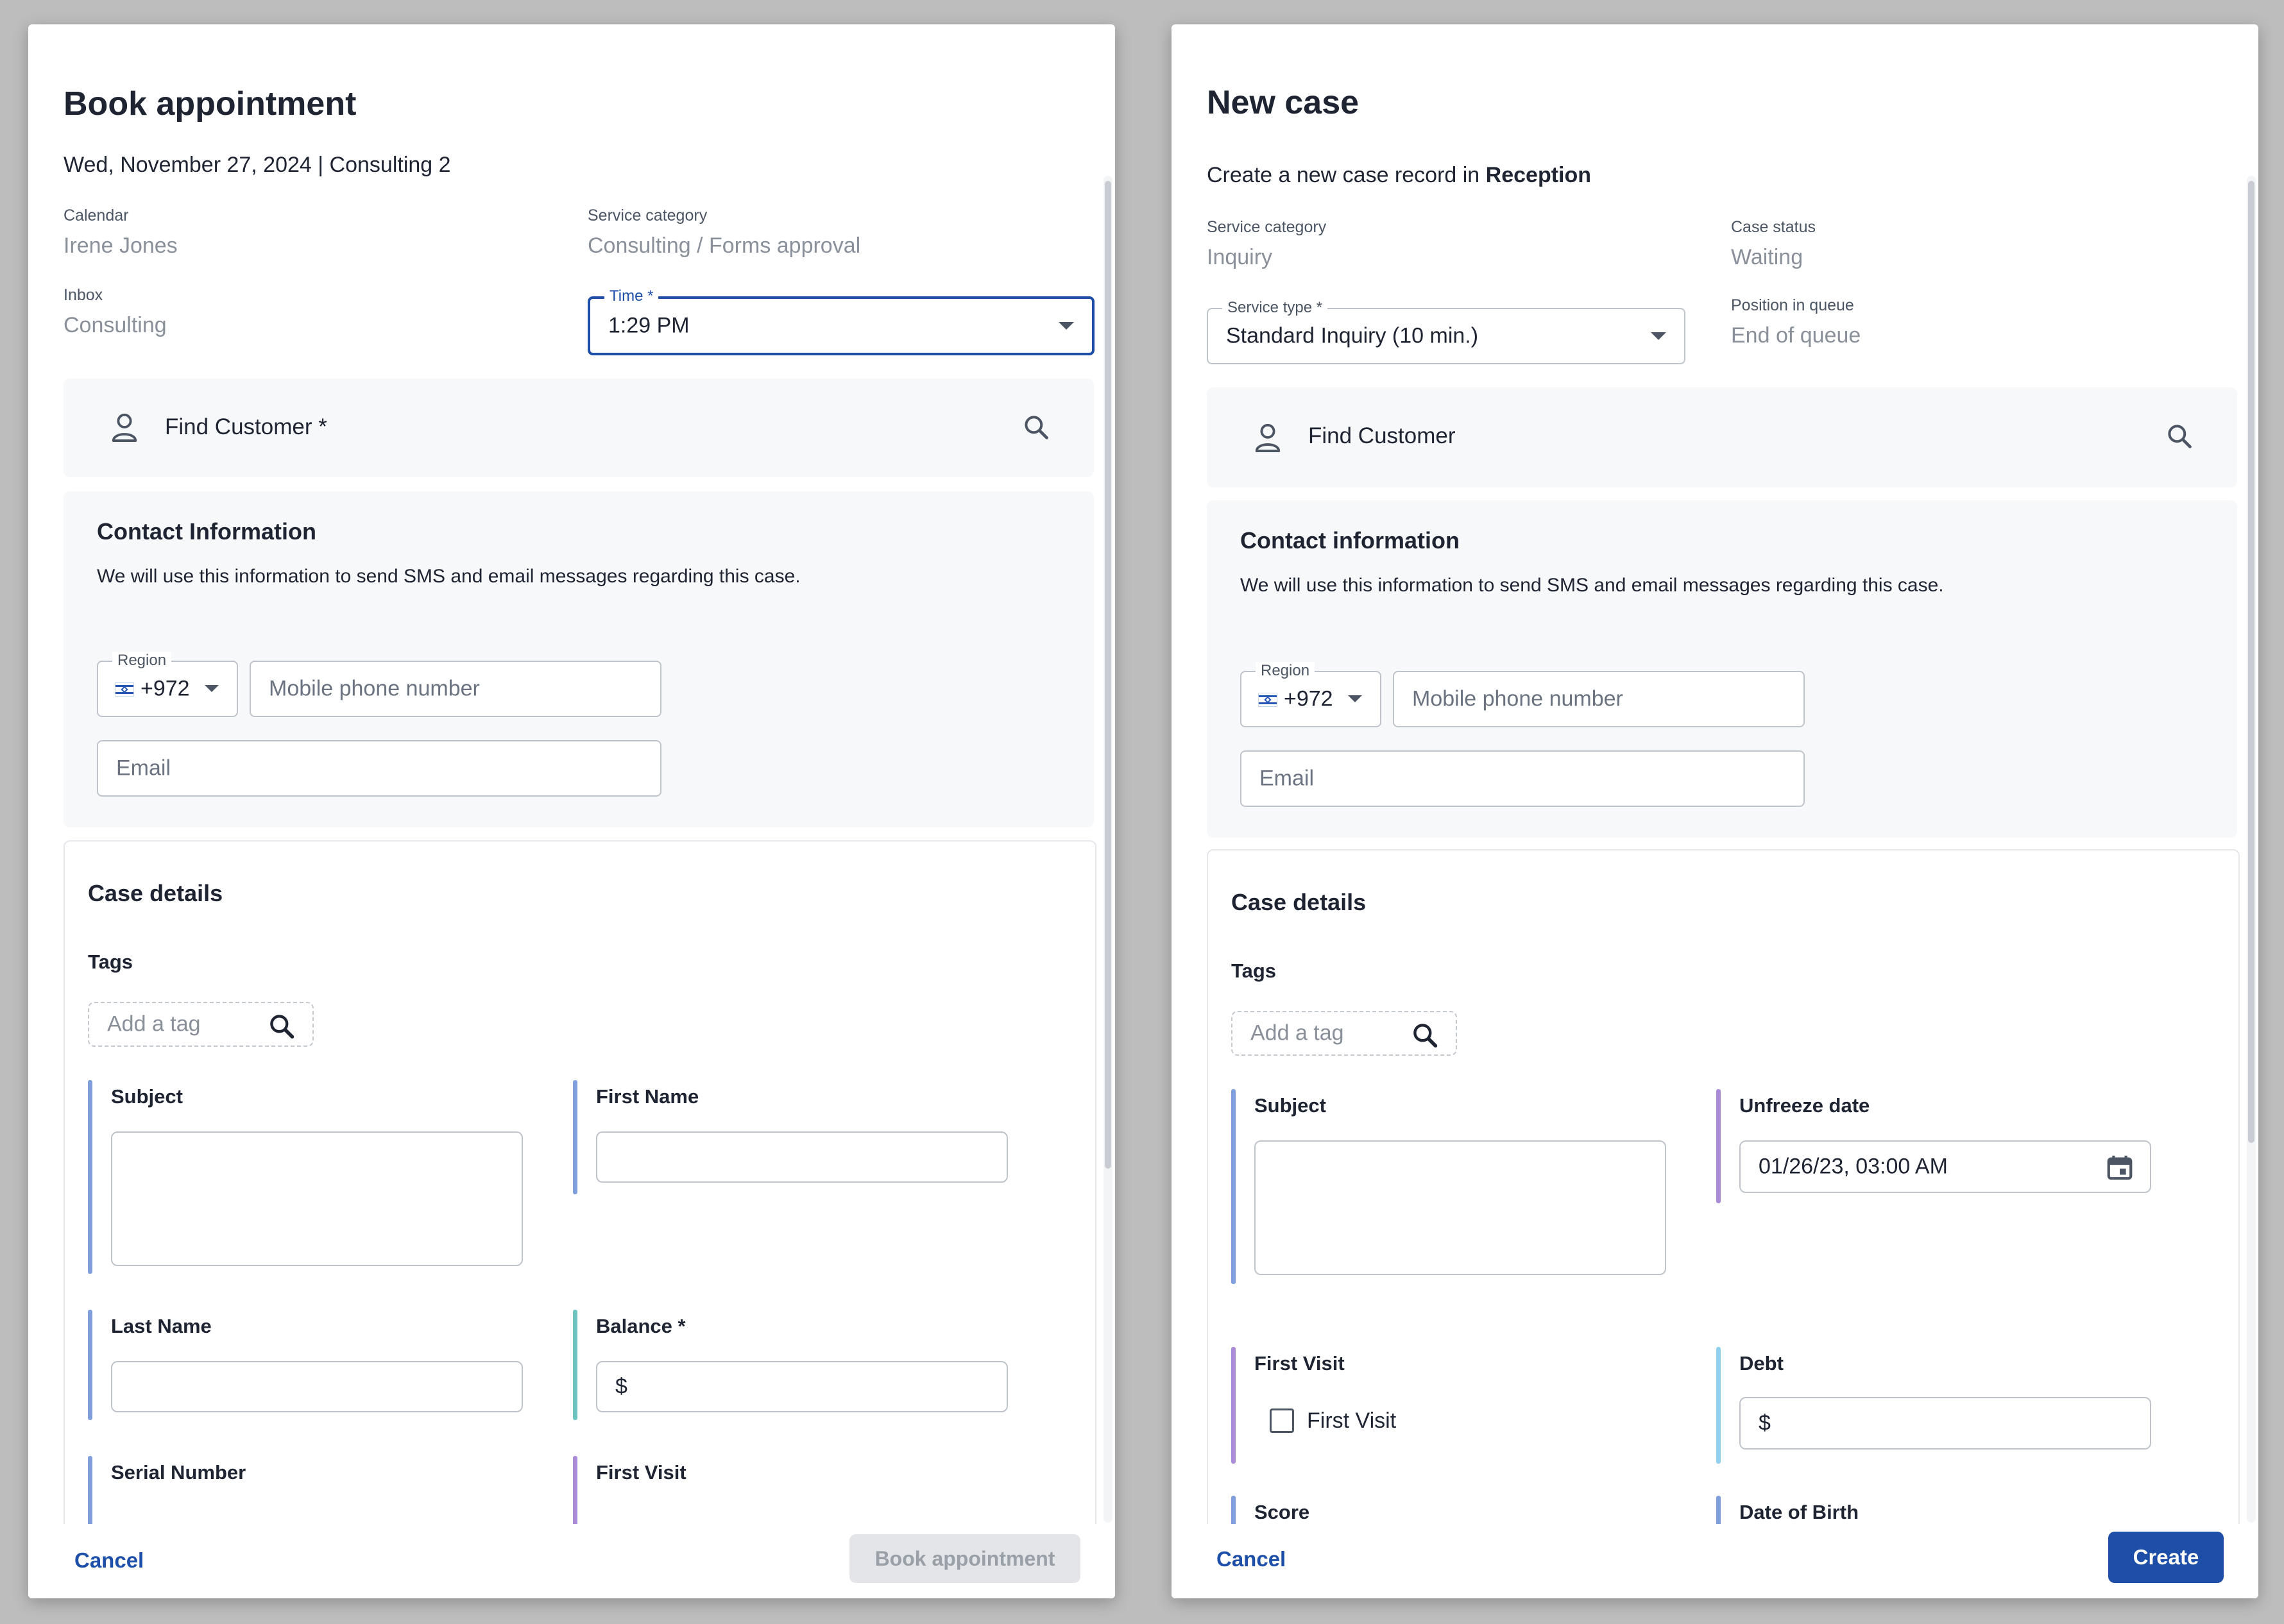 The height and width of the screenshot is (1624, 2284). What do you see at coordinates (1282, 1420) in the screenshot?
I see `first-visit-checkbox` at bounding box center [1282, 1420].